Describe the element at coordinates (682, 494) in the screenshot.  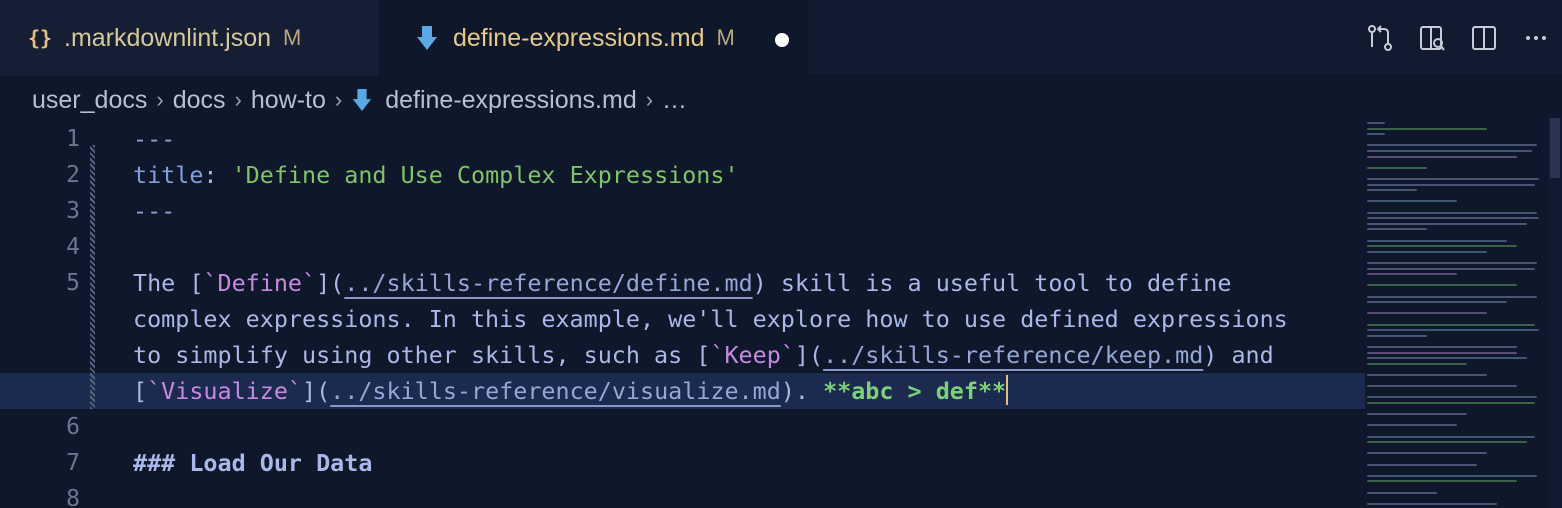
I see `code-line: 8` at that location.